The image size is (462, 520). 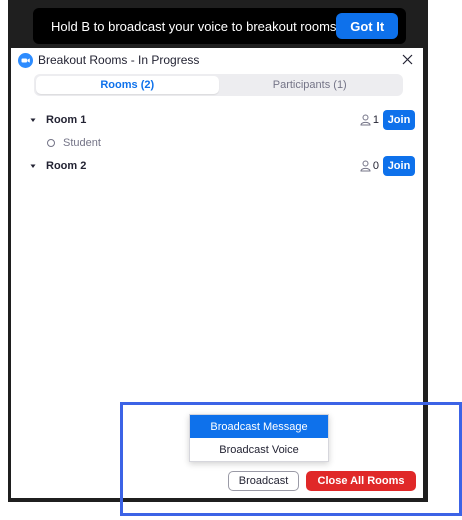 What do you see at coordinates (259, 449) in the screenshot?
I see `broadcast-voice-item: Broadcast Voice` at bounding box center [259, 449].